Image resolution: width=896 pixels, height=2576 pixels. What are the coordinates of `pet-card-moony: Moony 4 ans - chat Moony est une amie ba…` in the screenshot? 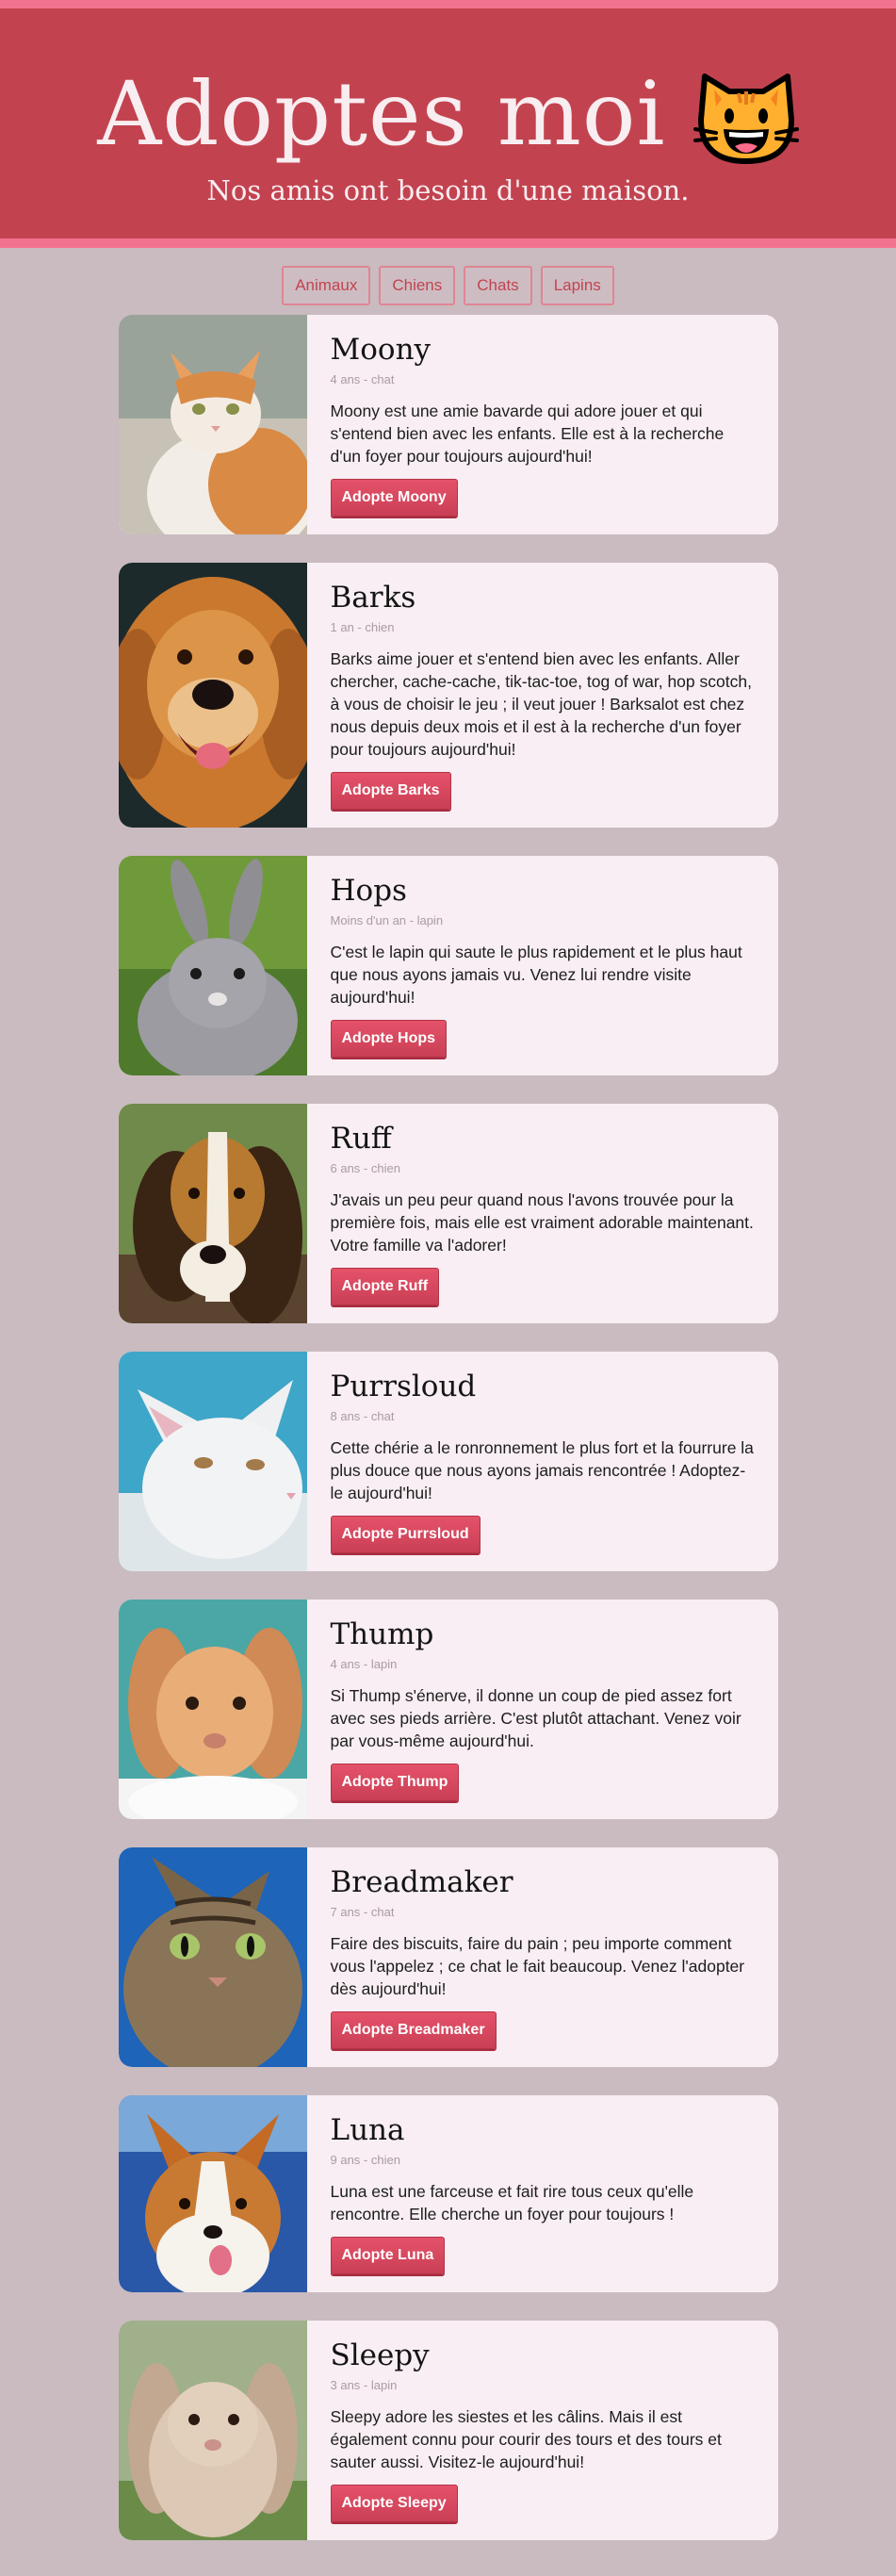 It's located at (448, 424).